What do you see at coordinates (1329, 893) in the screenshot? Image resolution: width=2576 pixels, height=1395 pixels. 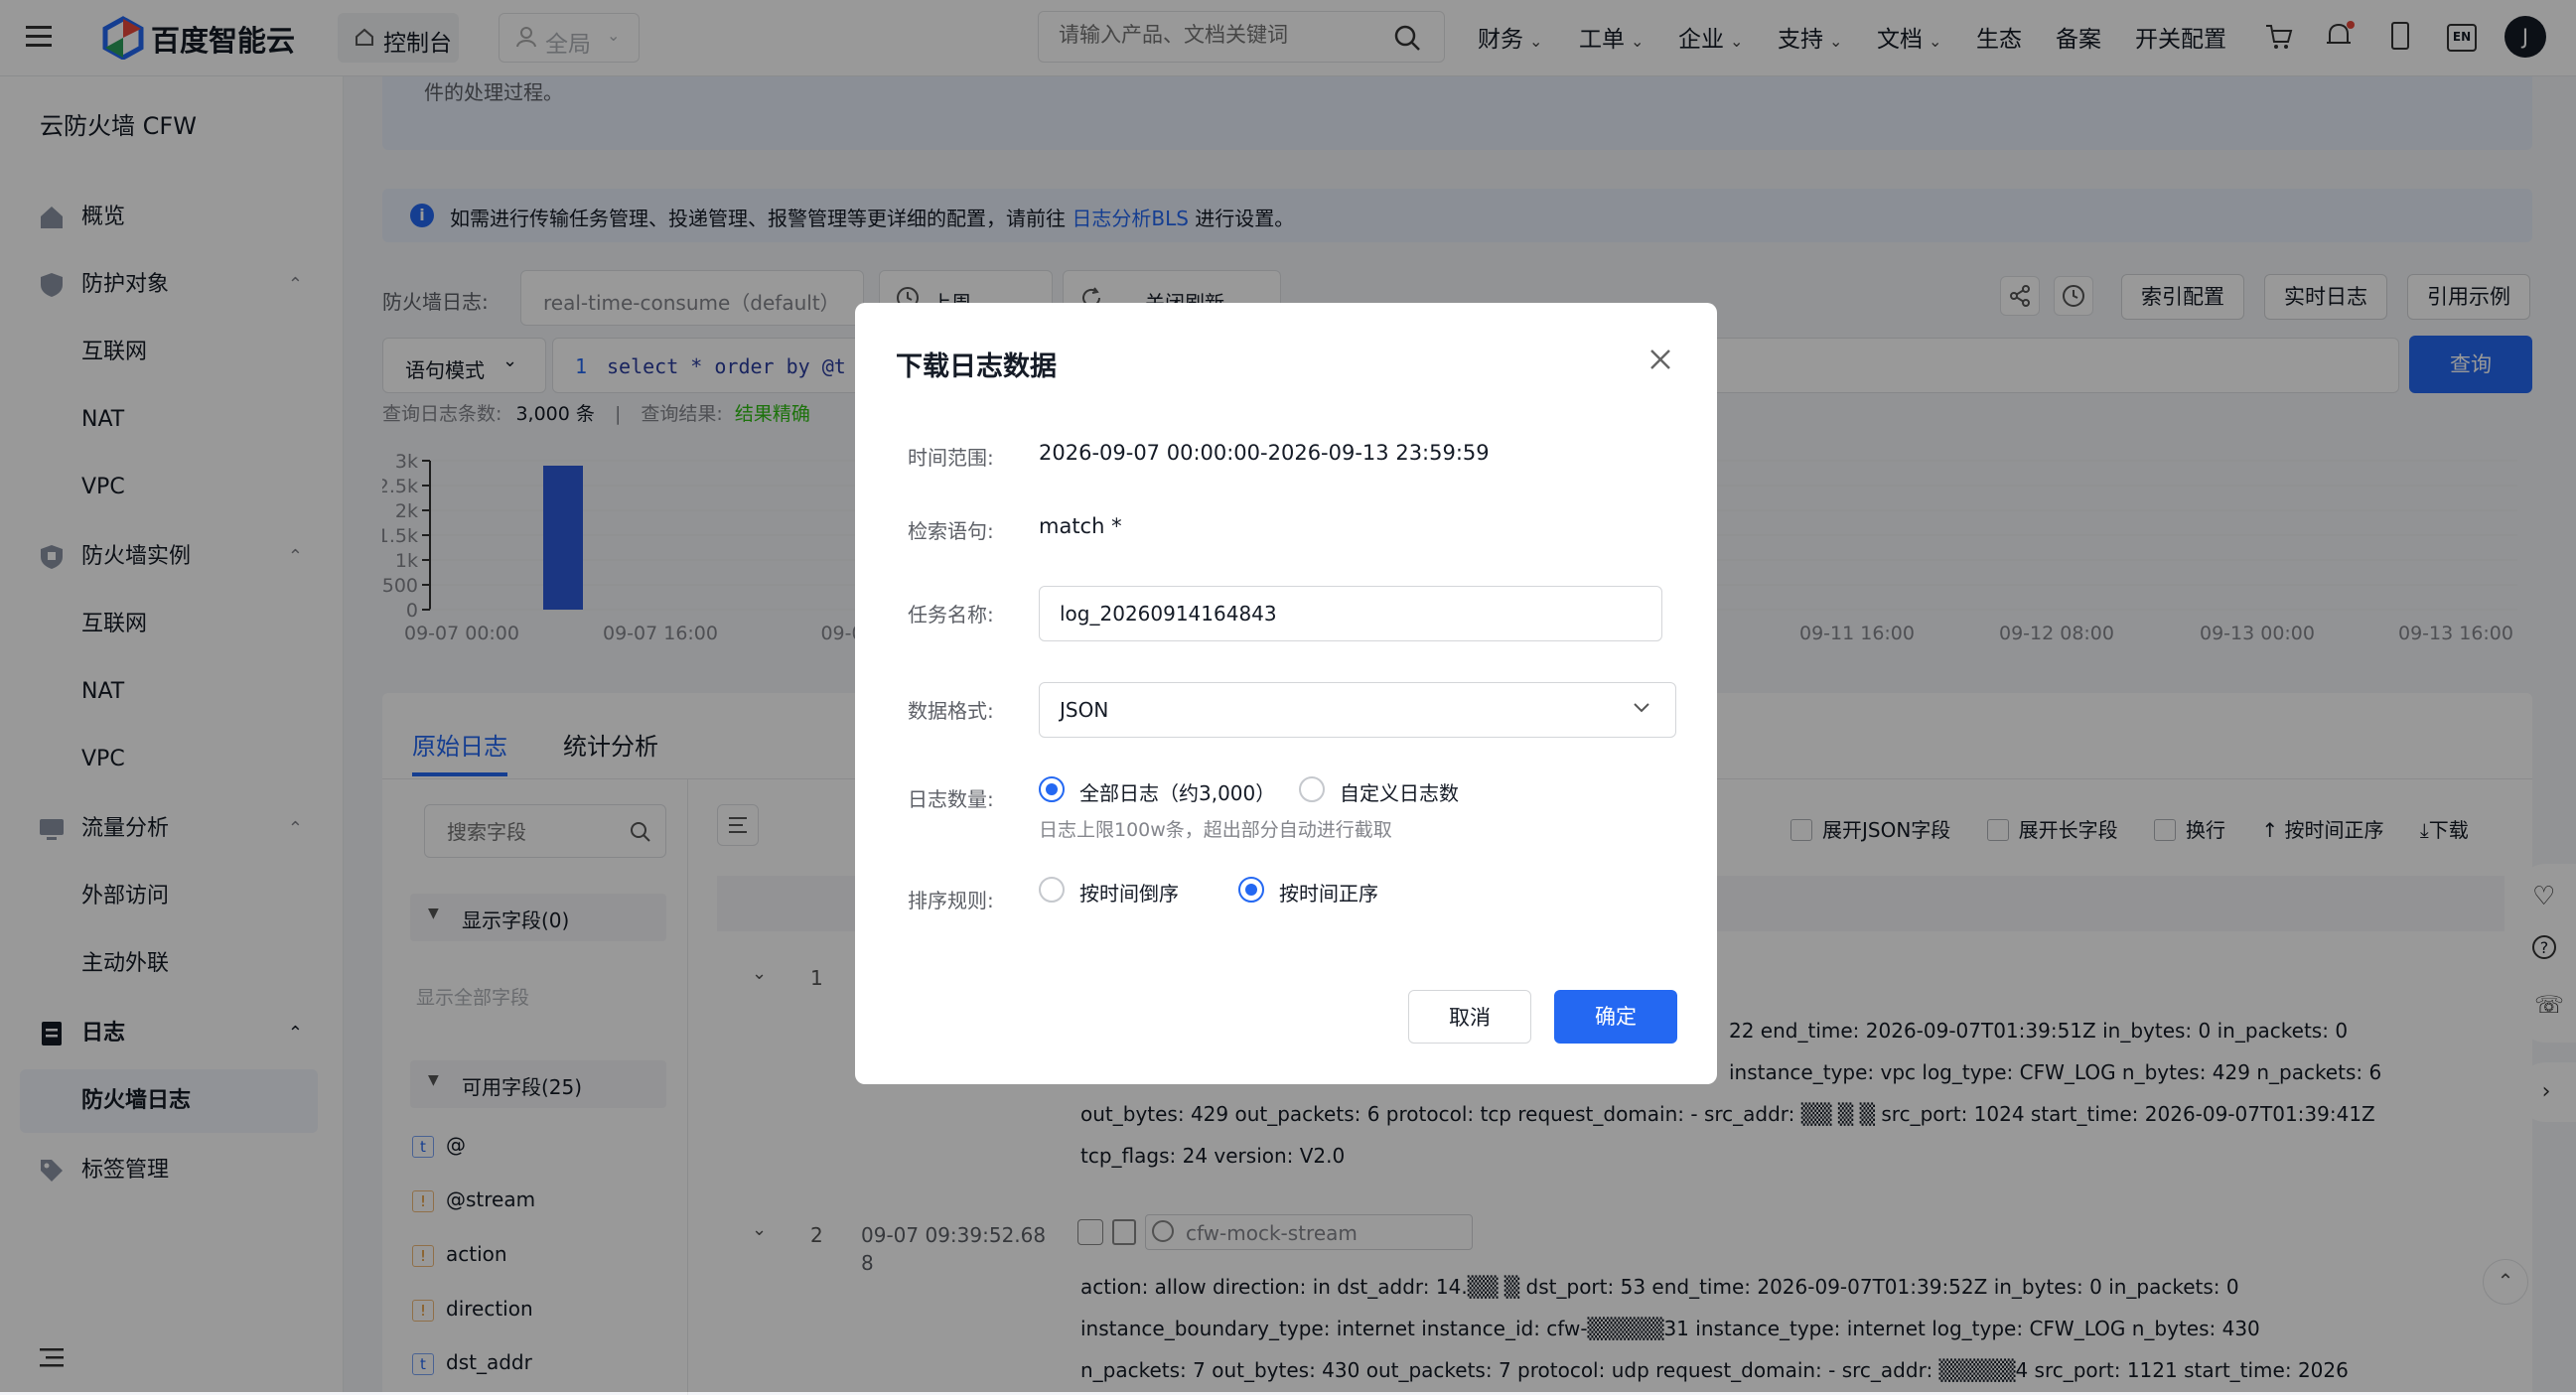 I see `sort-asc-label: 按时间正序` at bounding box center [1329, 893].